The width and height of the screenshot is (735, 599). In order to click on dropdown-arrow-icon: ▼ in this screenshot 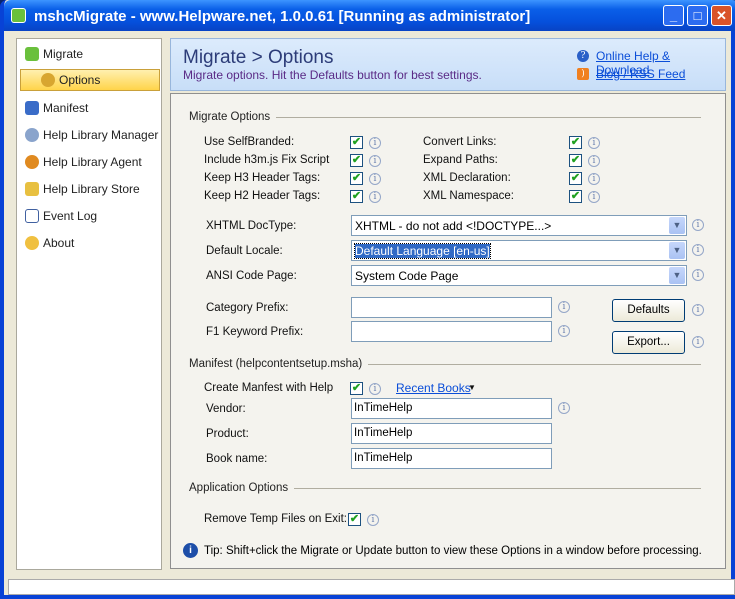, I will do `click(472, 387)`.